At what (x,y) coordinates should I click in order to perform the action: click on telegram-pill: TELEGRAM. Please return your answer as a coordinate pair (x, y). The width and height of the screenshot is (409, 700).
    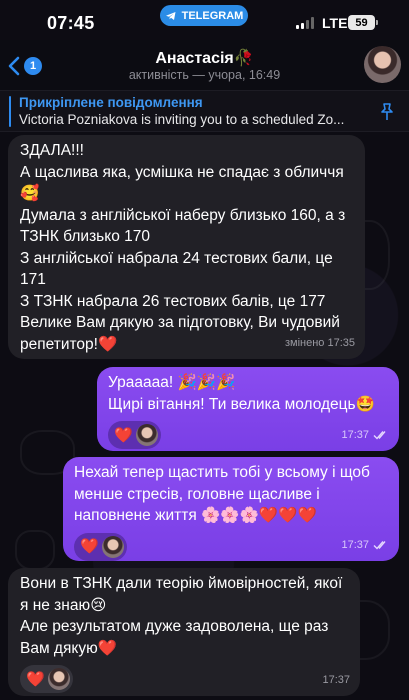
    Looking at the image, I should click on (204, 15).